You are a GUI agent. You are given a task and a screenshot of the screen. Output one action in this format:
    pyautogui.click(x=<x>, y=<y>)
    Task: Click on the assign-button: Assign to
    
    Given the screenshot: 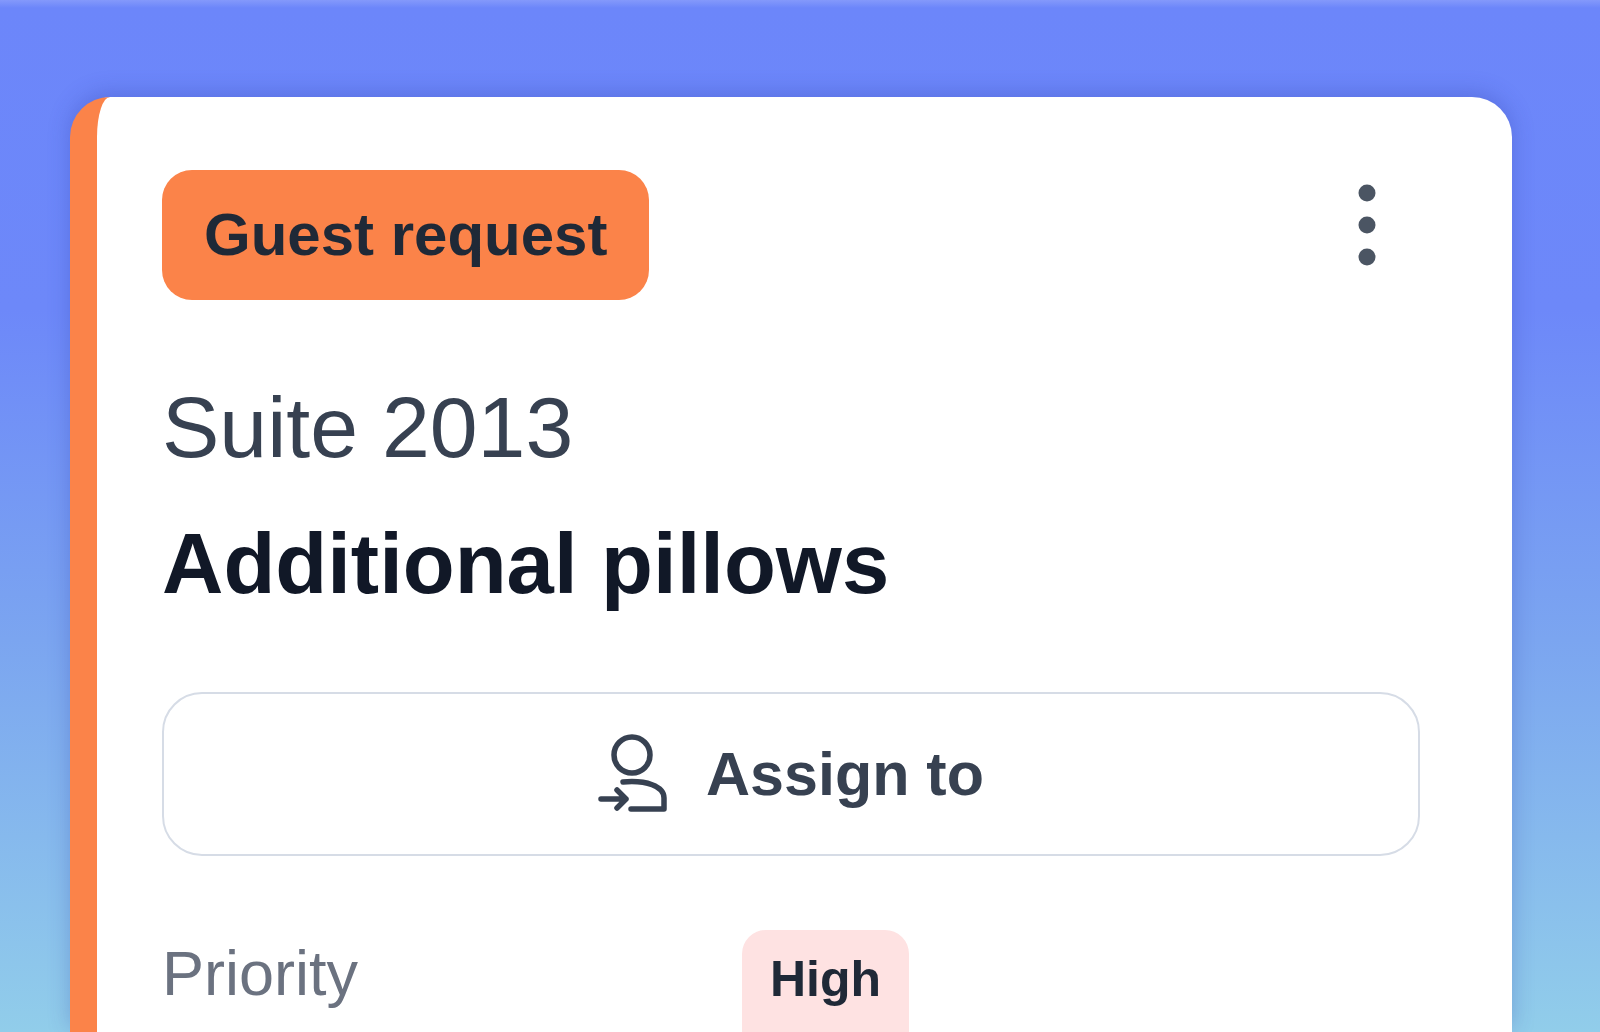 What is the action you would take?
    pyautogui.click(x=791, y=774)
    